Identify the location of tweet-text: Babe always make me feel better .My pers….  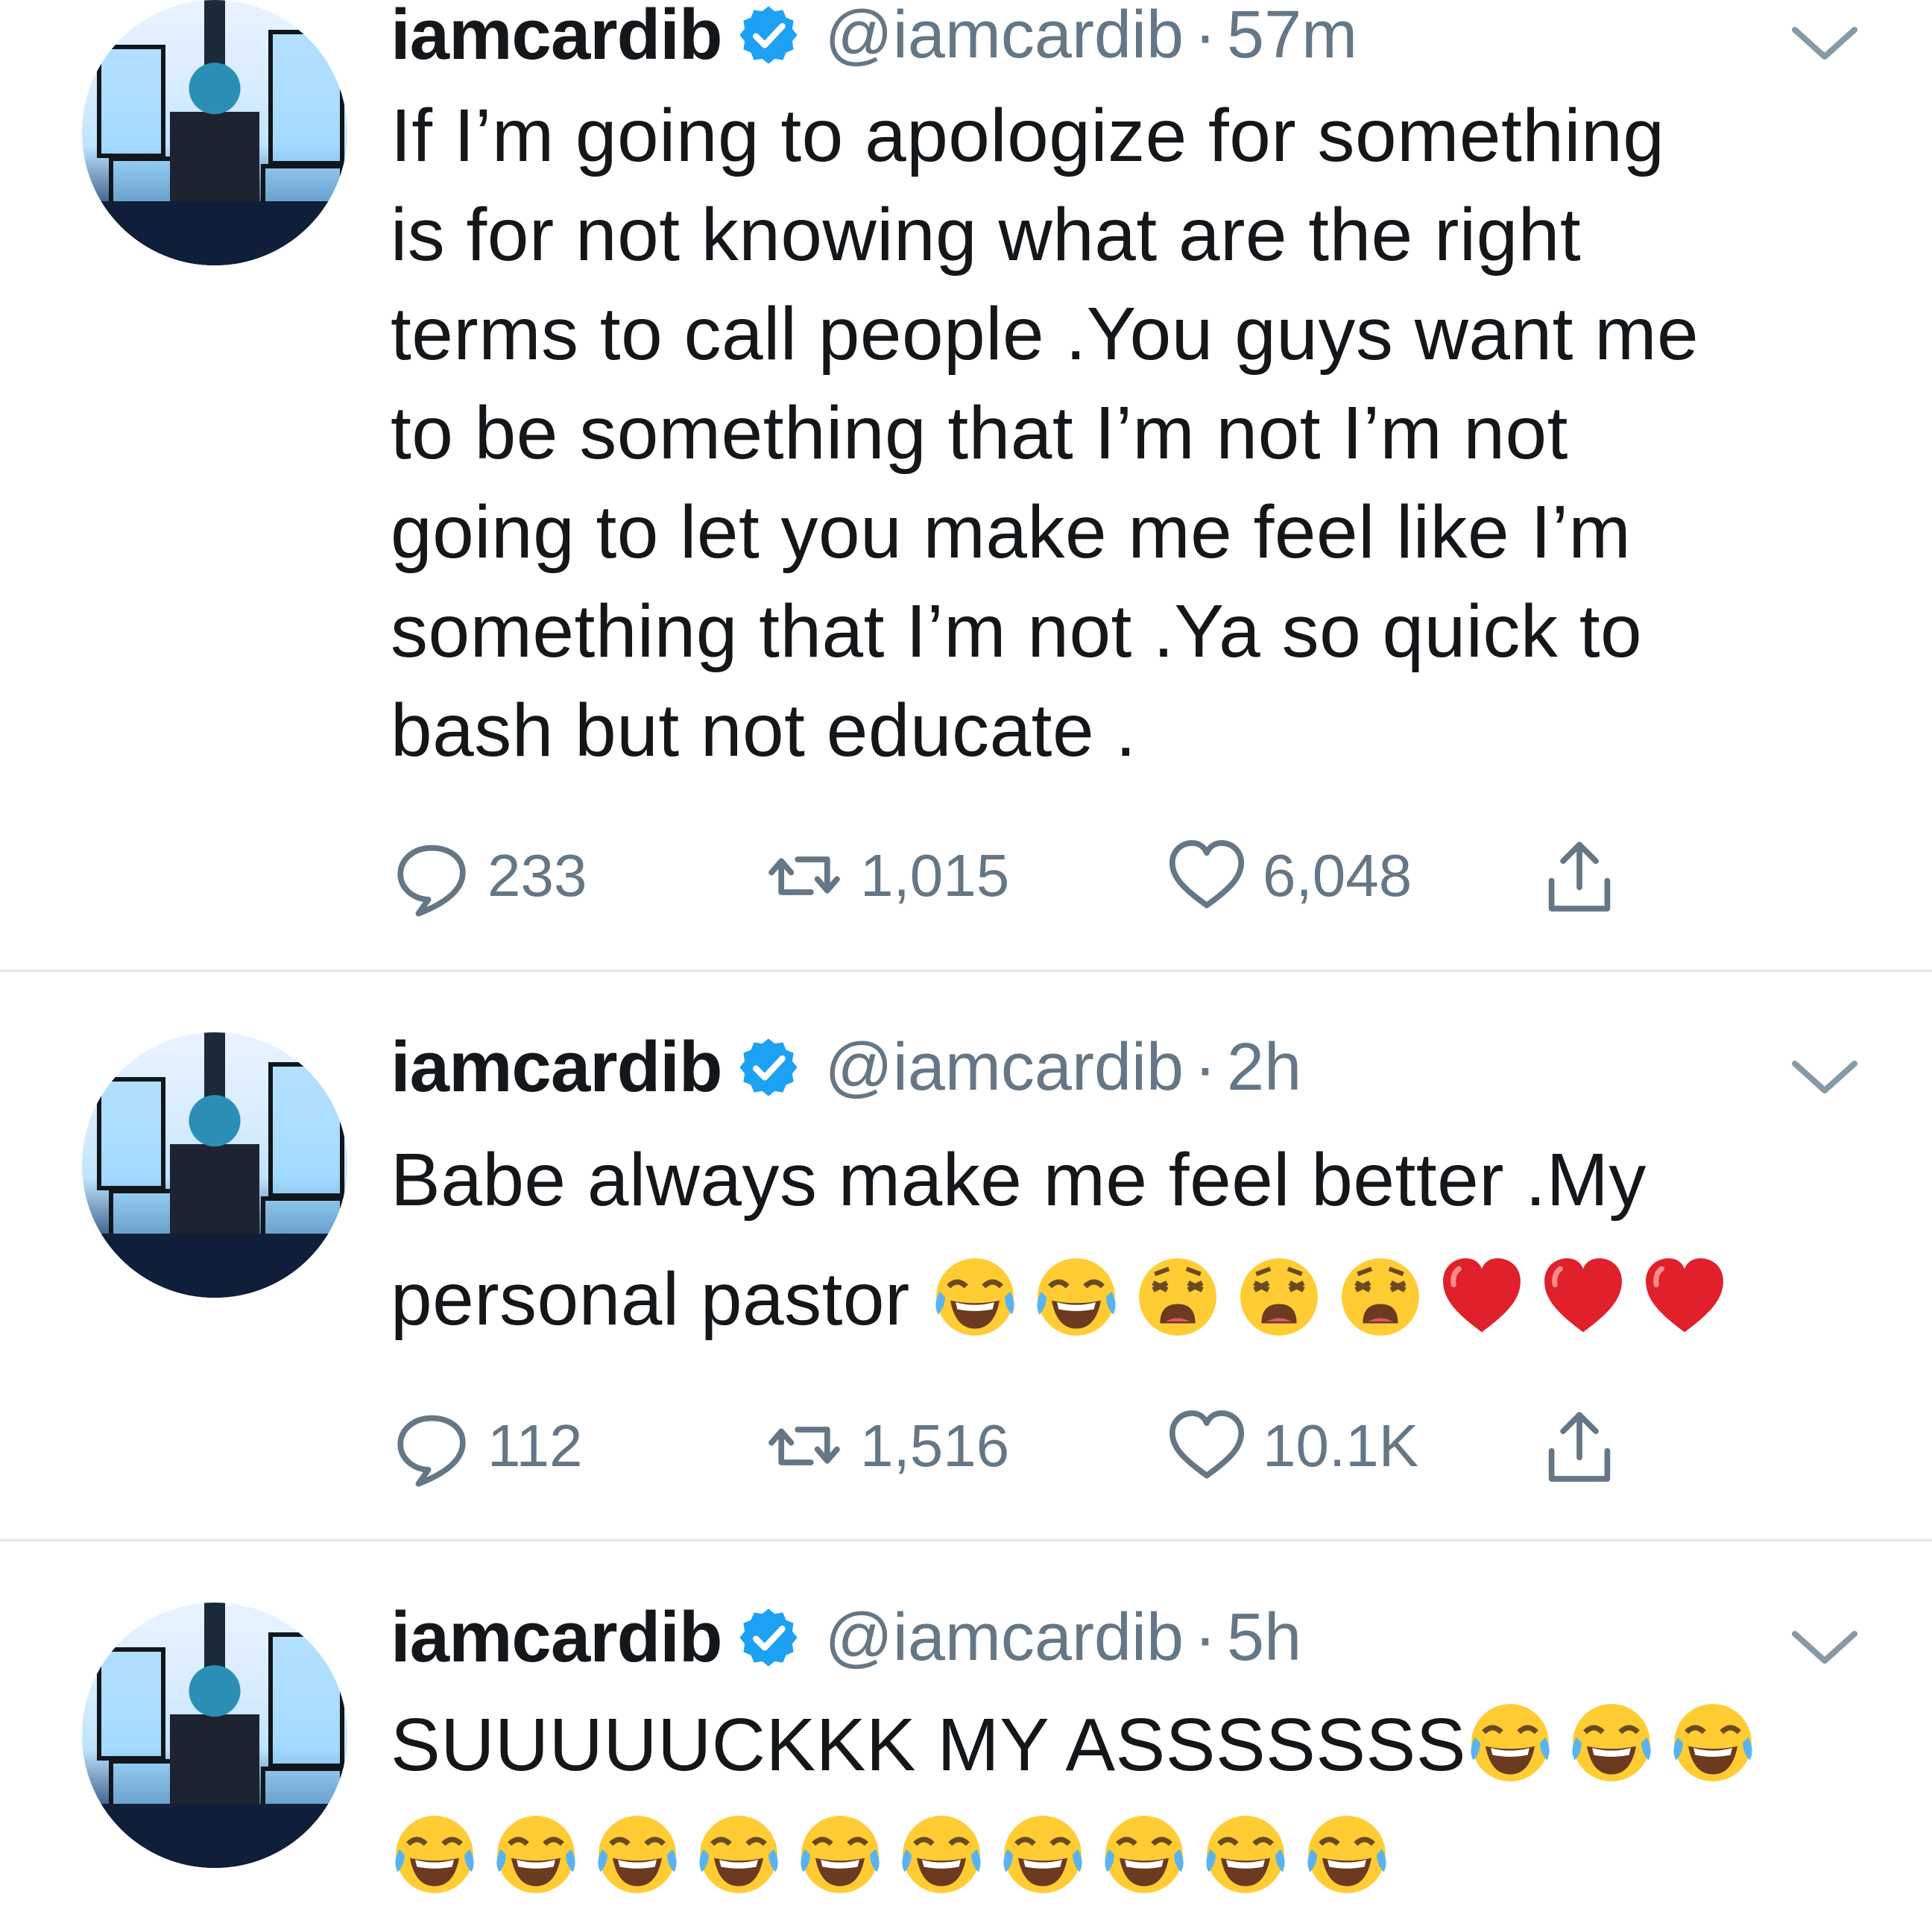
(1121, 1240).